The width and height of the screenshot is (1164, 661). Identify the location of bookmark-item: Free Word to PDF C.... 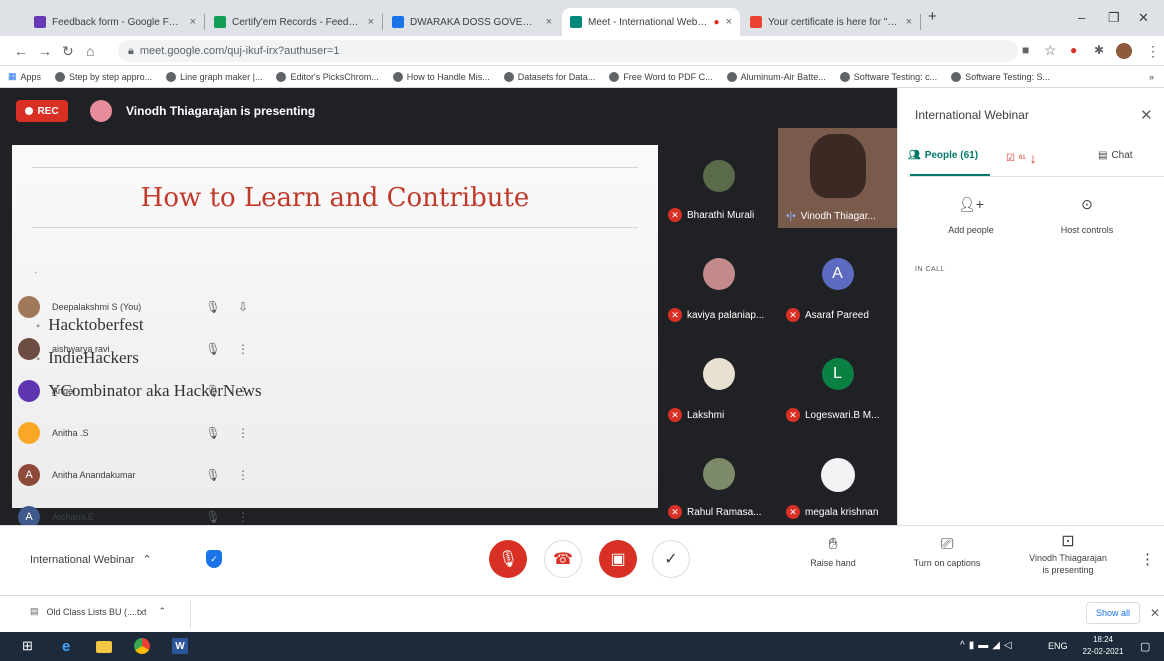
(661, 76).